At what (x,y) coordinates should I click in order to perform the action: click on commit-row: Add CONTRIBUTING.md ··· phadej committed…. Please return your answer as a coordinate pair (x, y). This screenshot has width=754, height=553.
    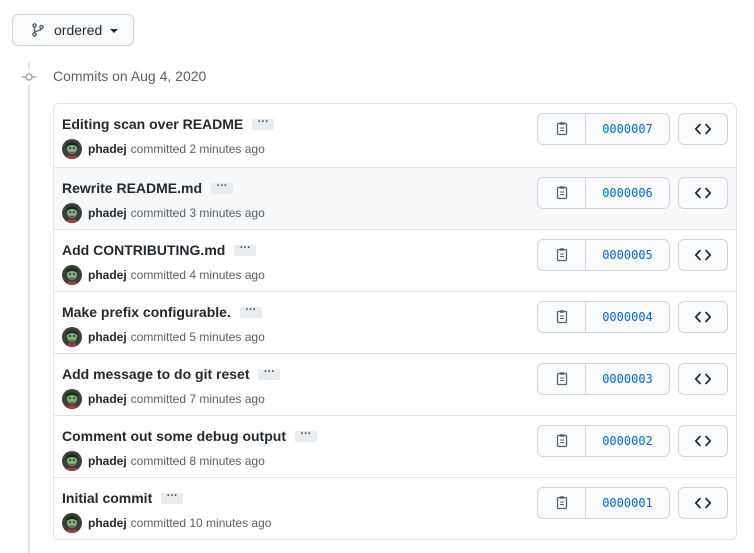
    Looking at the image, I should click on (395, 260).